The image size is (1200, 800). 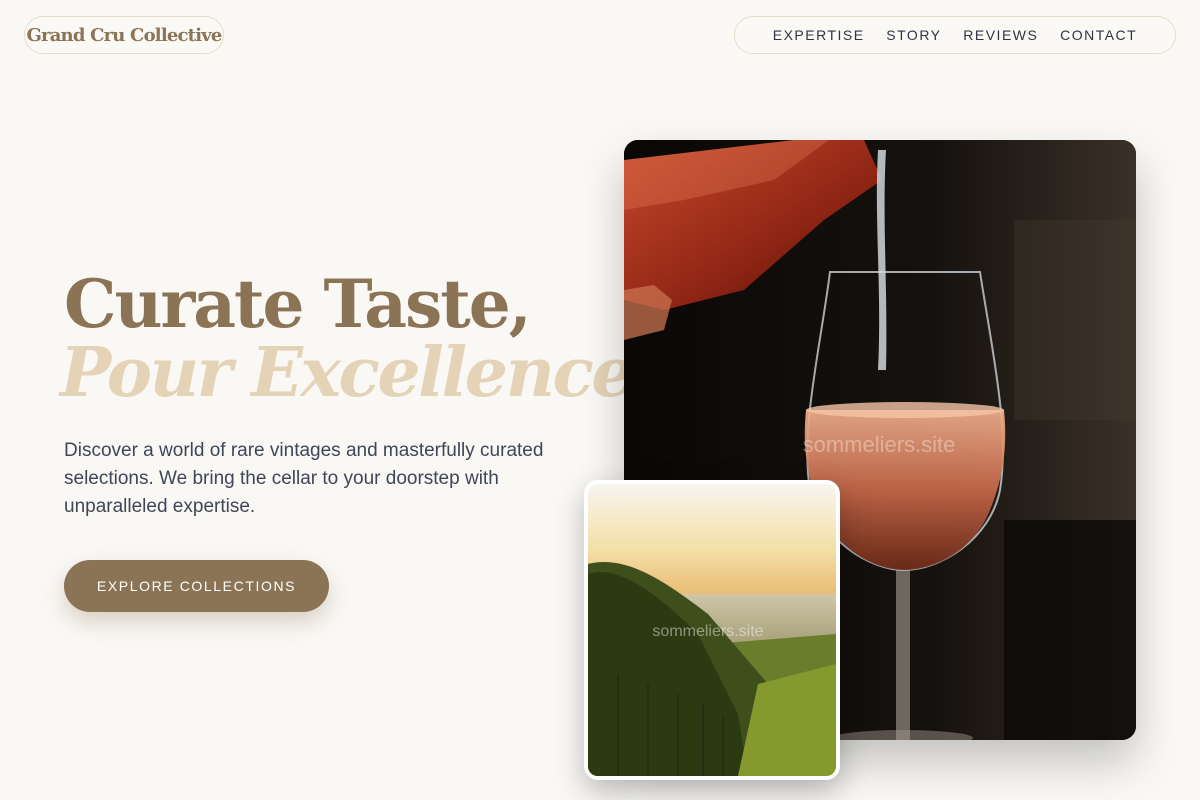 I want to click on explore-collections-button: EXPLORE COLLECTIONS, so click(x=196, y=586).